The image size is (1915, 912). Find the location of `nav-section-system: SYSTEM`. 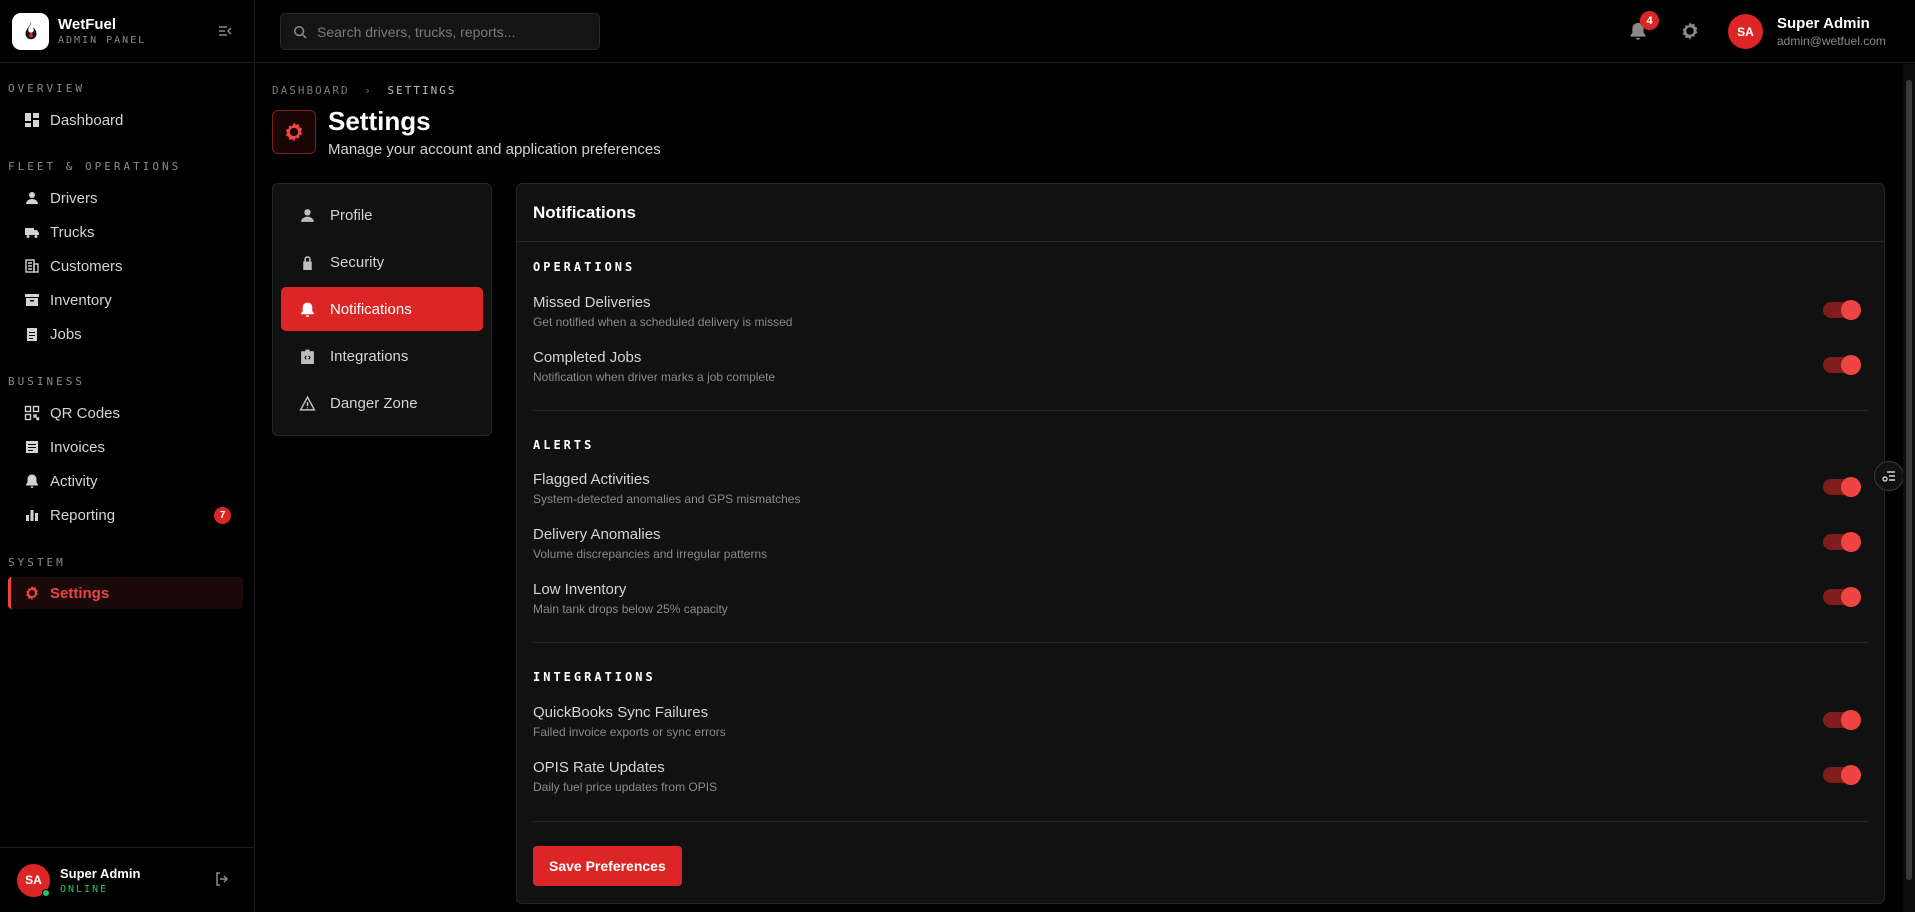

nav-section-system: SYSTEM is located at coordinates (37, 562).